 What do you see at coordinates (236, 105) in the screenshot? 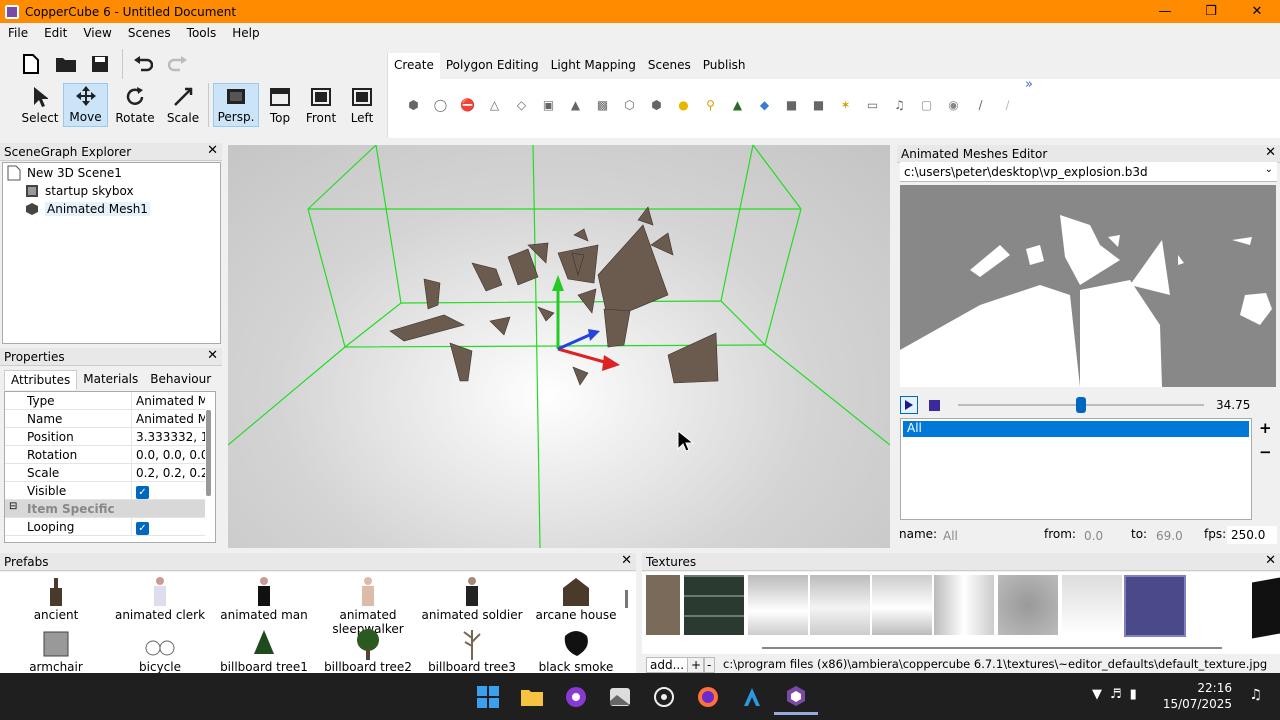
I see `perspective-view-button: Persp.` at bounding box center [236, 105].